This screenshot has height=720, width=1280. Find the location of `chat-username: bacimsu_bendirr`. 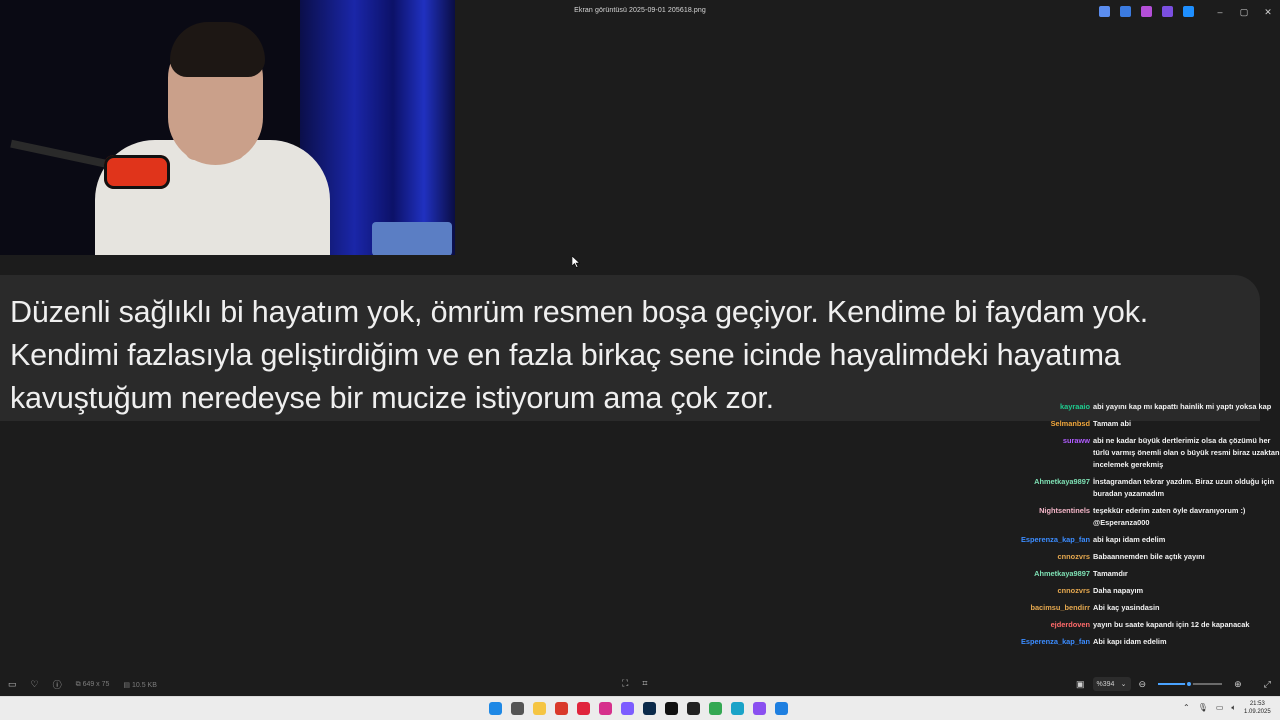

chat-username: bacimsu_bendirr is located at coordinates (1060, 607).